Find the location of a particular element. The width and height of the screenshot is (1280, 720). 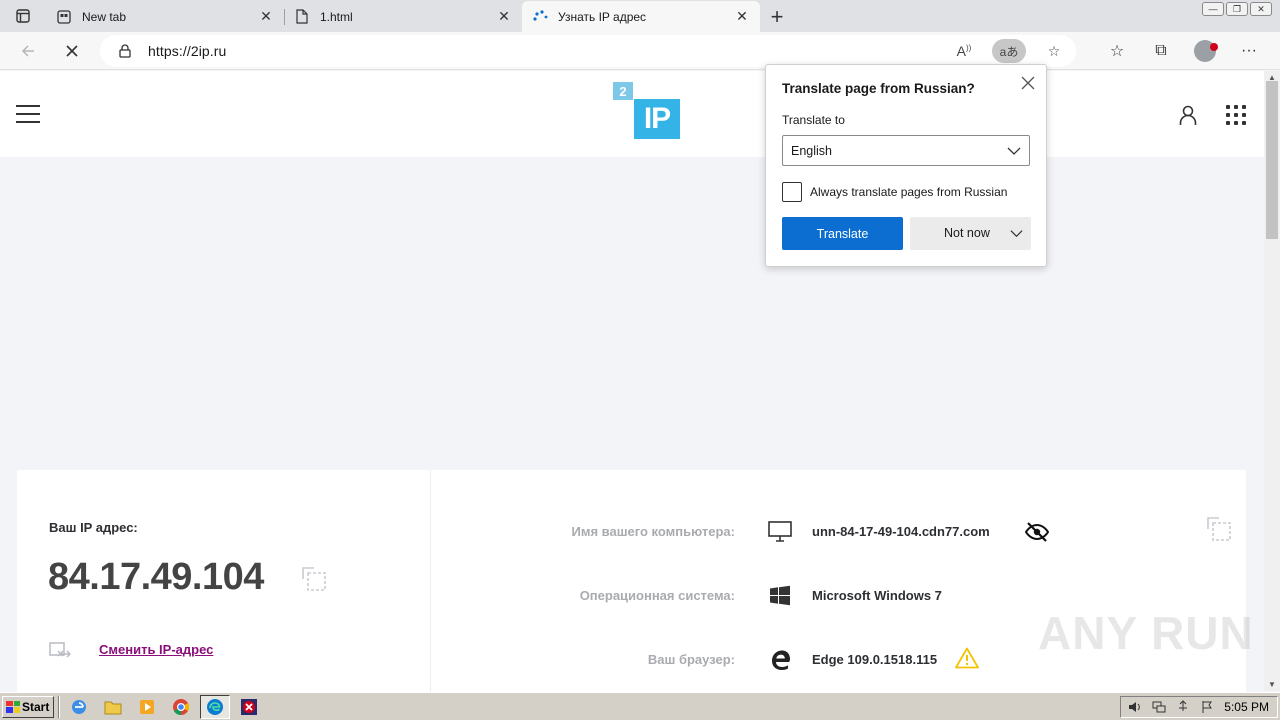

edge-button is located at coordinates (215, 706).